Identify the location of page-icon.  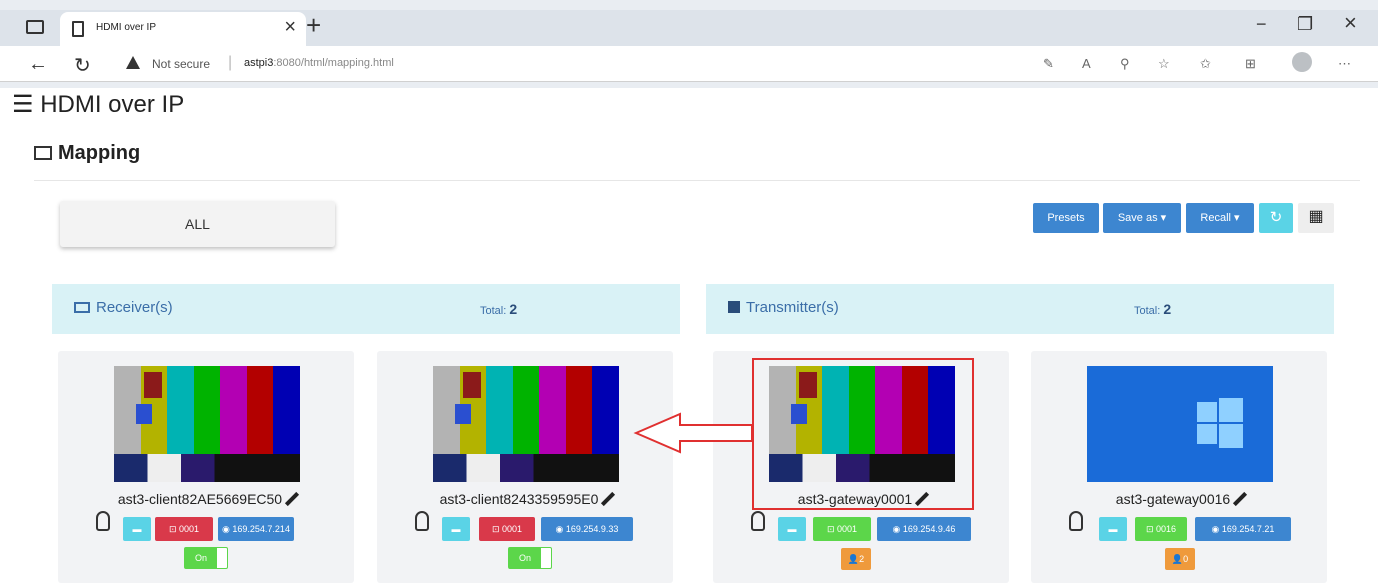
(78, 29).